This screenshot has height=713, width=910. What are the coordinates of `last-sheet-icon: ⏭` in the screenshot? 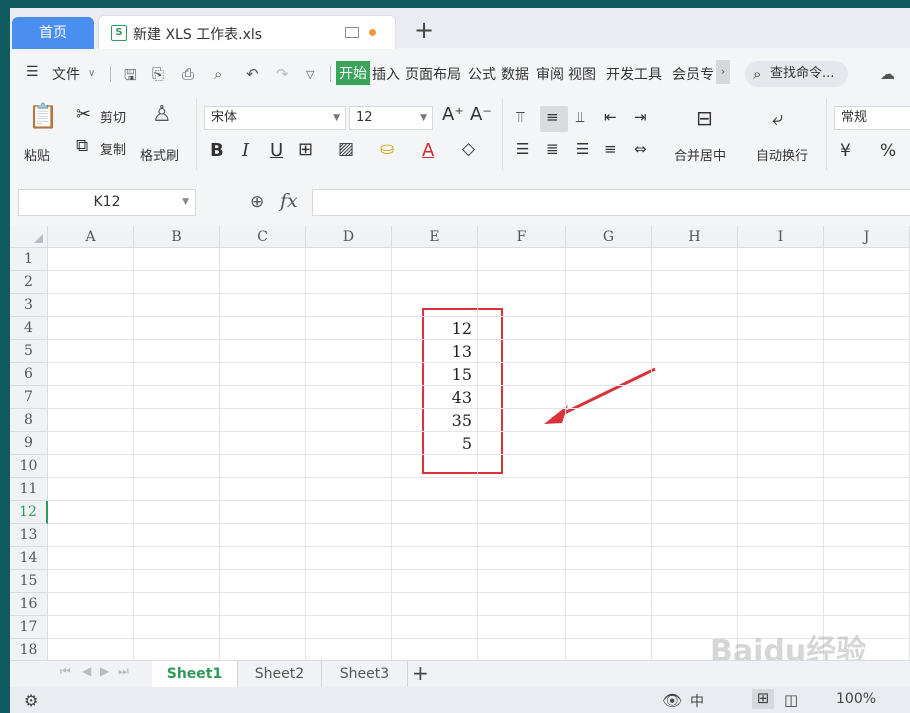 It's located at (123, 671).